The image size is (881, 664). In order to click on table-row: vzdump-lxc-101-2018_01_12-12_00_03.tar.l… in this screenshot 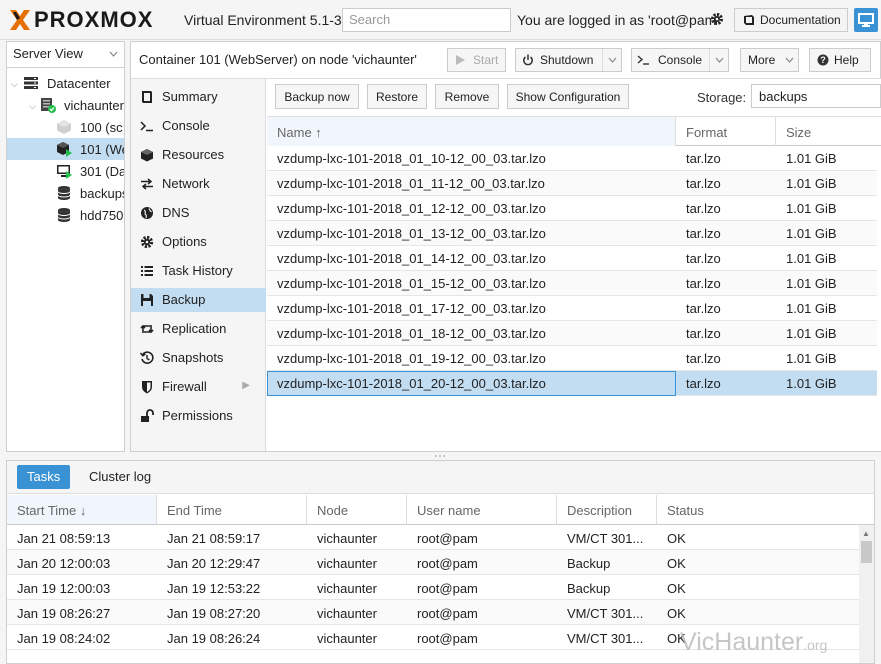, I will do `click(572, 208)`.